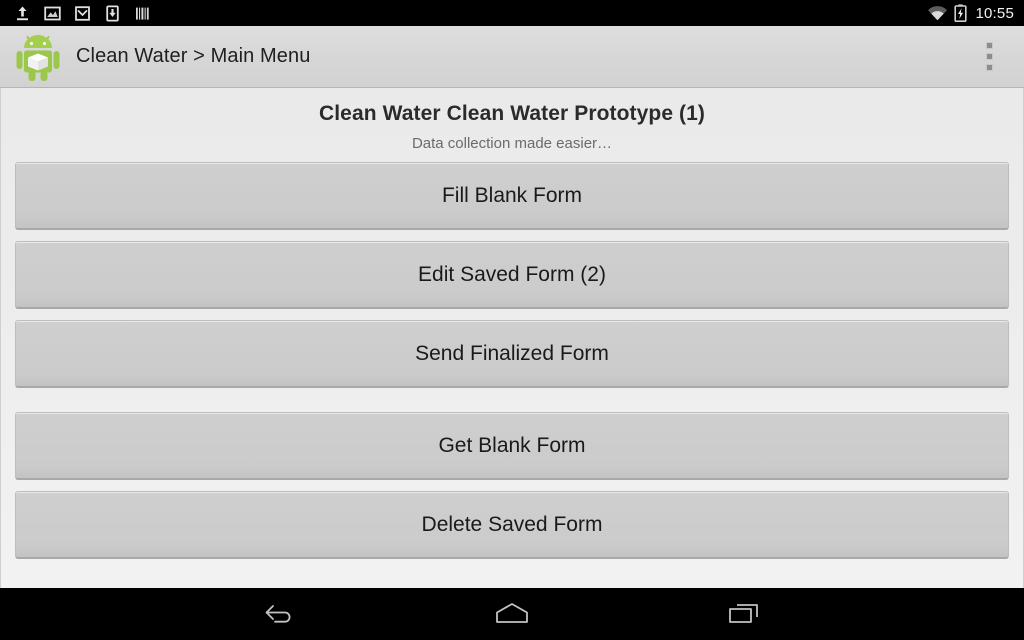 The height and width of the screenshot is (640, 1024). What do you see at coordinates (38, 57) in the screenshot?
I see `odk-android-robot-icon` at bounding box center [38, 57].